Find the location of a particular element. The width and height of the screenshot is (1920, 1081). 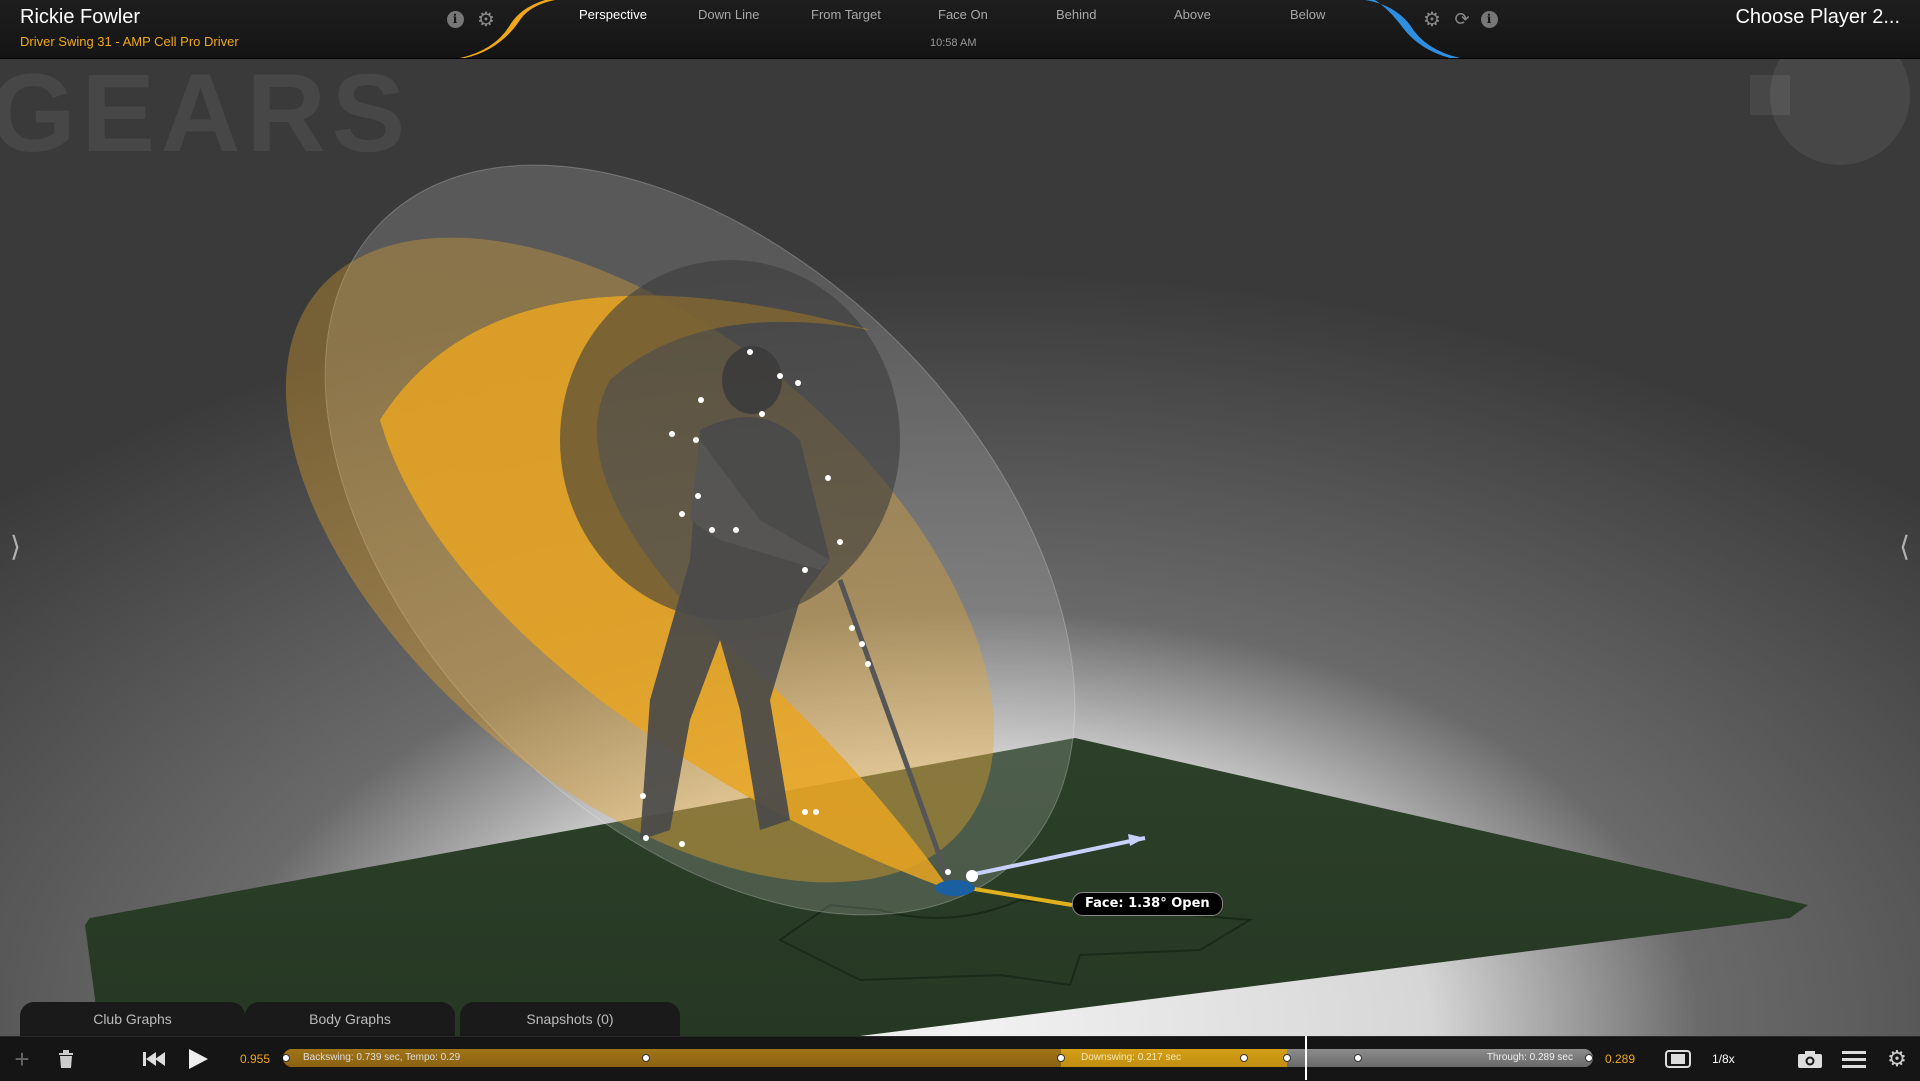

swing-subtitle: Driver Swing 31 - AMP Cell Pro Driver is located at coordinates (129, 41).